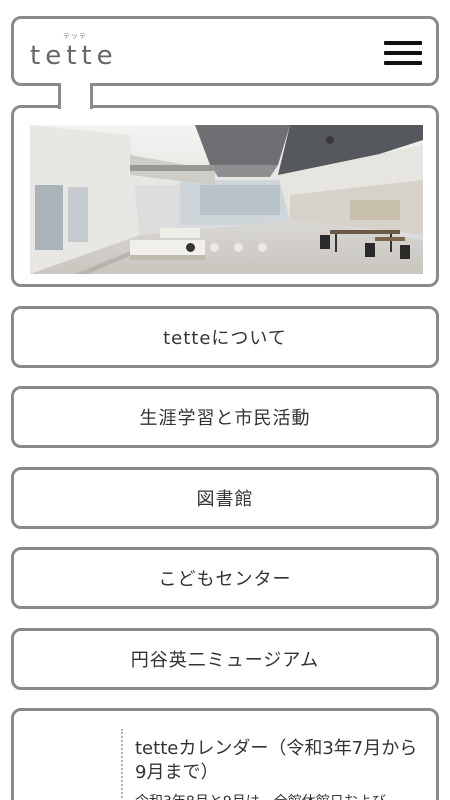  I want to click on nav-kids-center: こどもセンター, so click(225, 578).